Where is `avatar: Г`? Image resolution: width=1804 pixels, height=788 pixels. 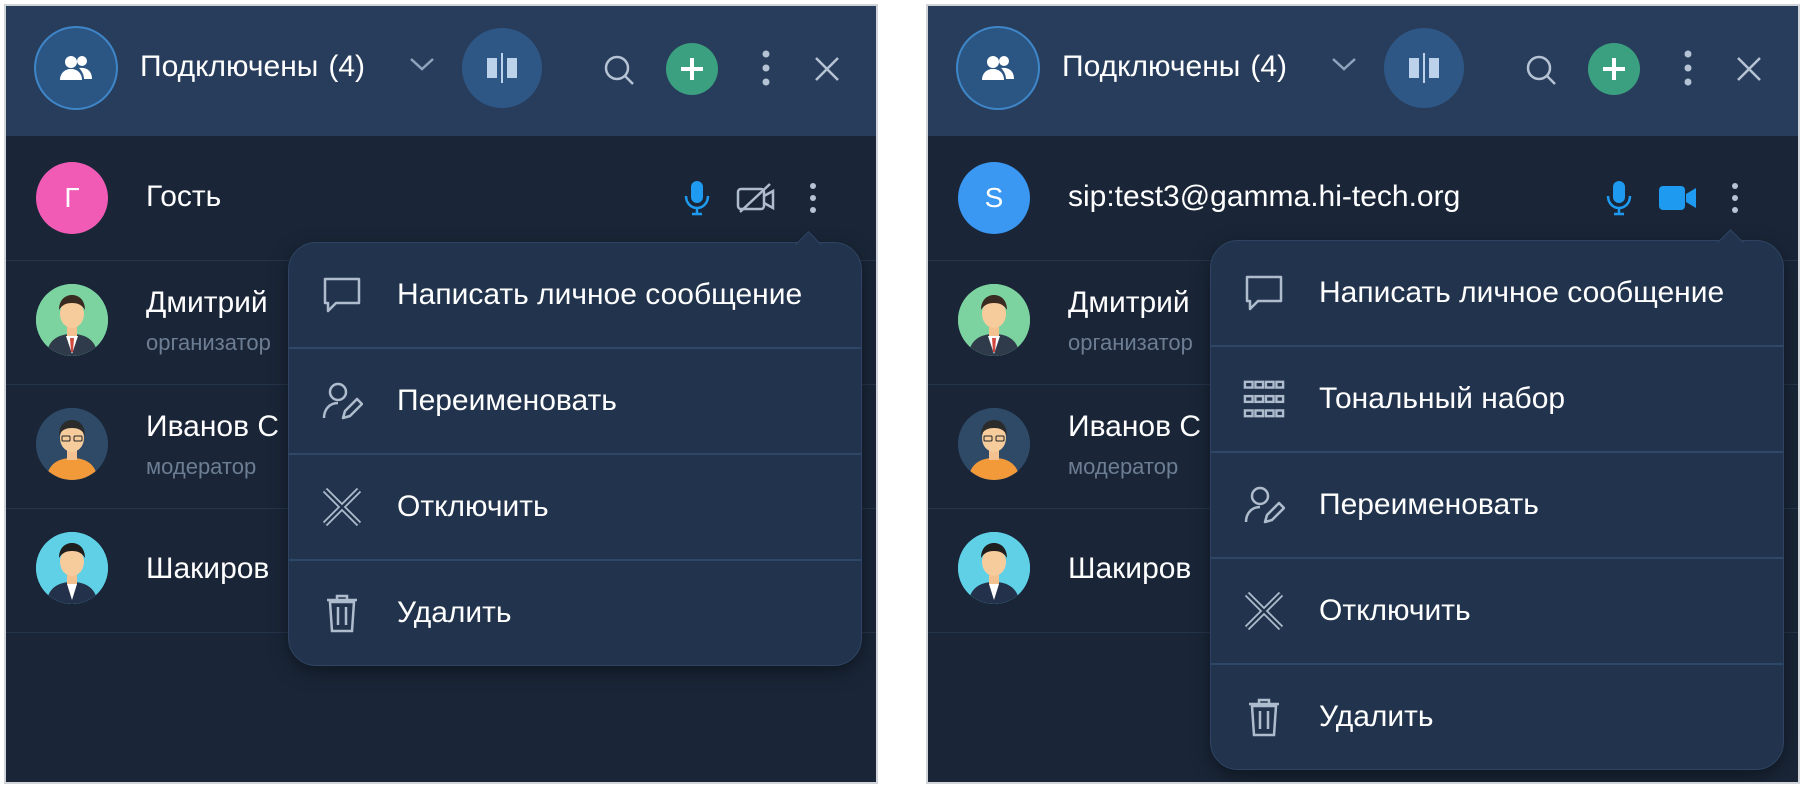
avatar: Г is located at coordinates (72, 198).